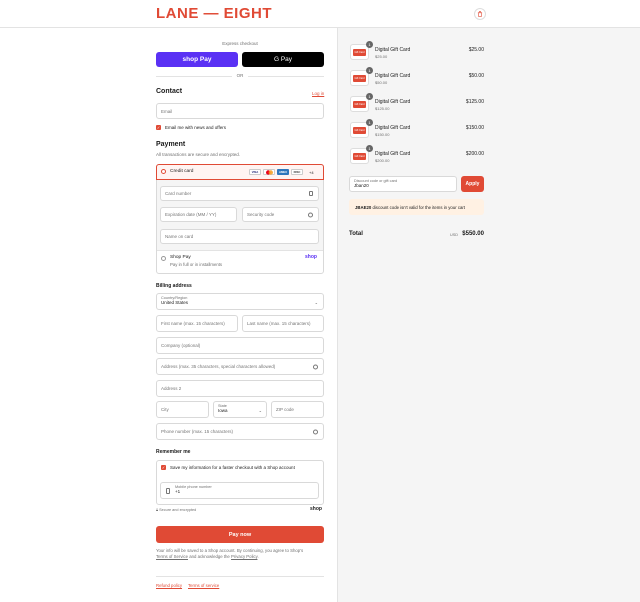  I want to click on mastercard-icon, so click(269, 172).